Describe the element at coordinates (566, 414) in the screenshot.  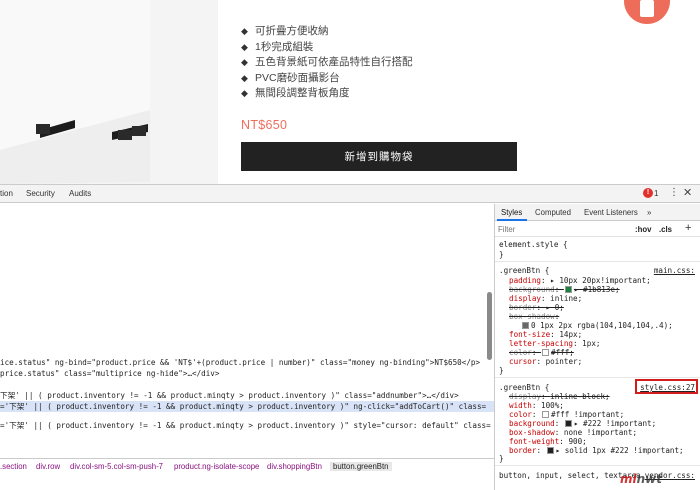
I see `css-property: color: #fff !important;` at that location.